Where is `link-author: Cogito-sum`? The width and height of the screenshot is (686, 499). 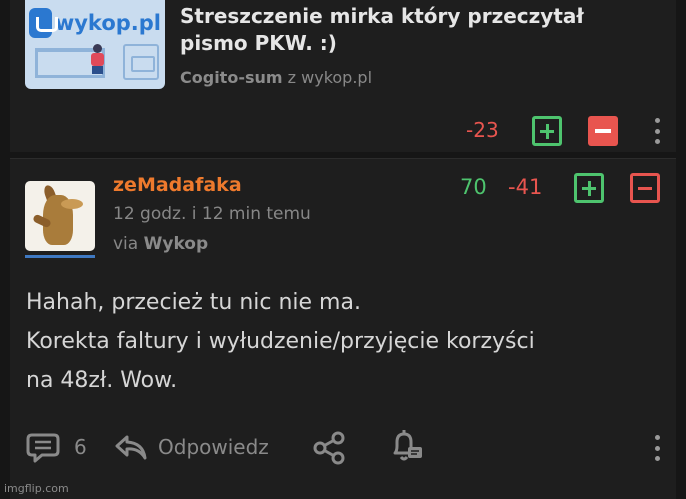 link-author: Cogito-sum is located at coordinates (231, 77).